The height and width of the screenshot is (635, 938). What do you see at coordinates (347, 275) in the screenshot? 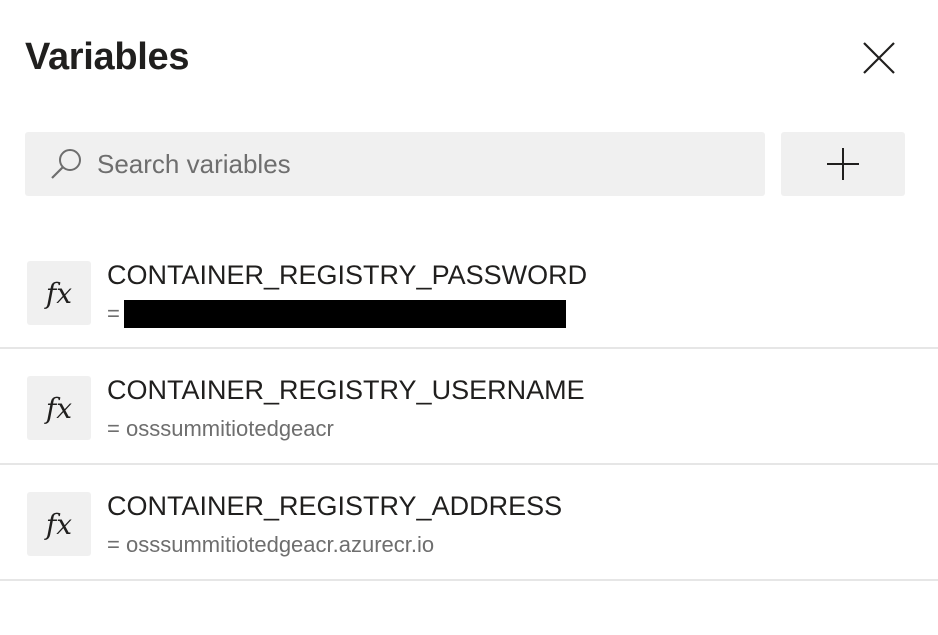
I see `variable-name: CONTAINER_REGISTRY_PASSWORD` at bounding box center [347, 275].